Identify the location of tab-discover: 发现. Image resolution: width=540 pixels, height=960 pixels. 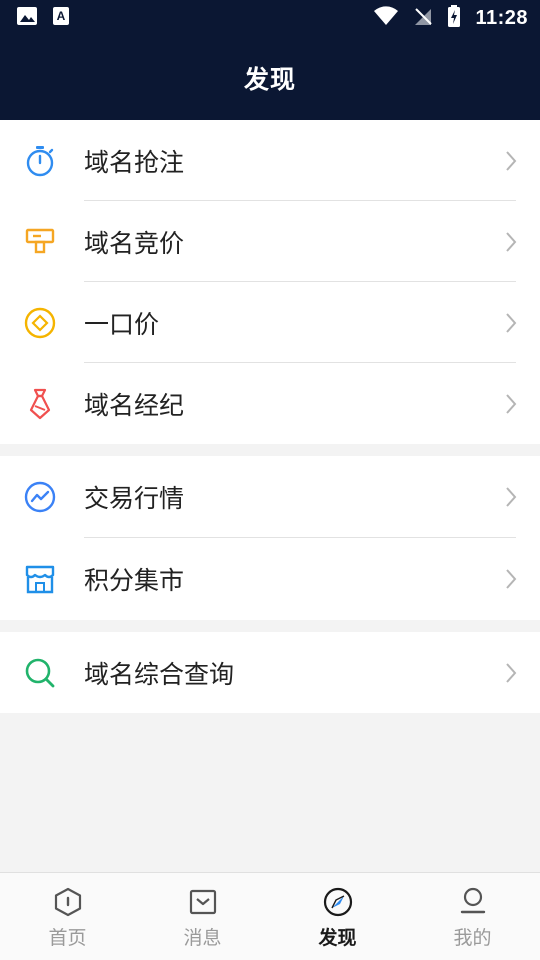
(337, 916).